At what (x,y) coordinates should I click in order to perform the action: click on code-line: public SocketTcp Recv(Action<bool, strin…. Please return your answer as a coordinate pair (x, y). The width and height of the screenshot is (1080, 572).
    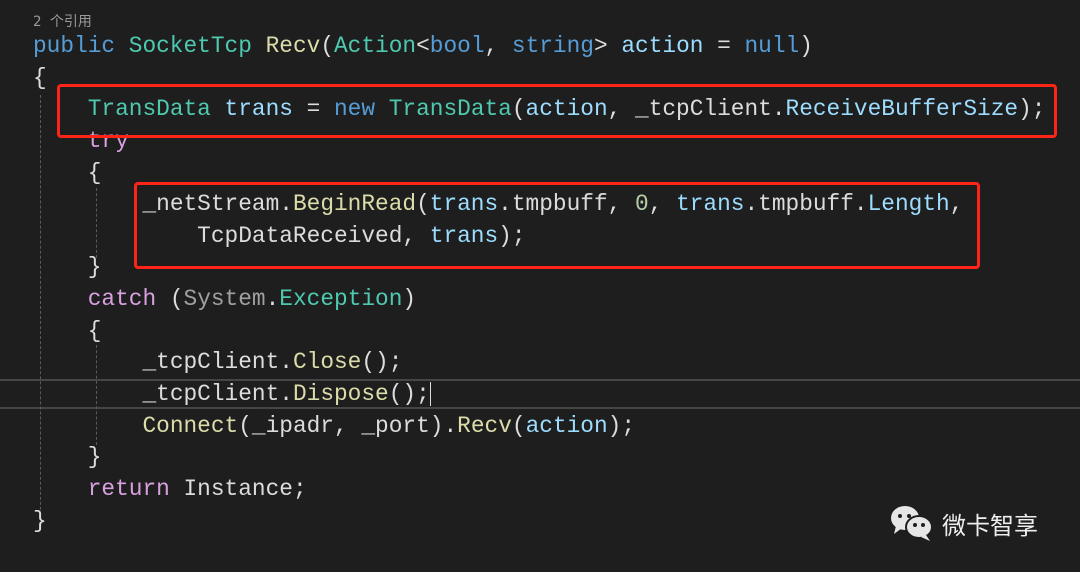
    Looking at the image, I should click on (539, 47).